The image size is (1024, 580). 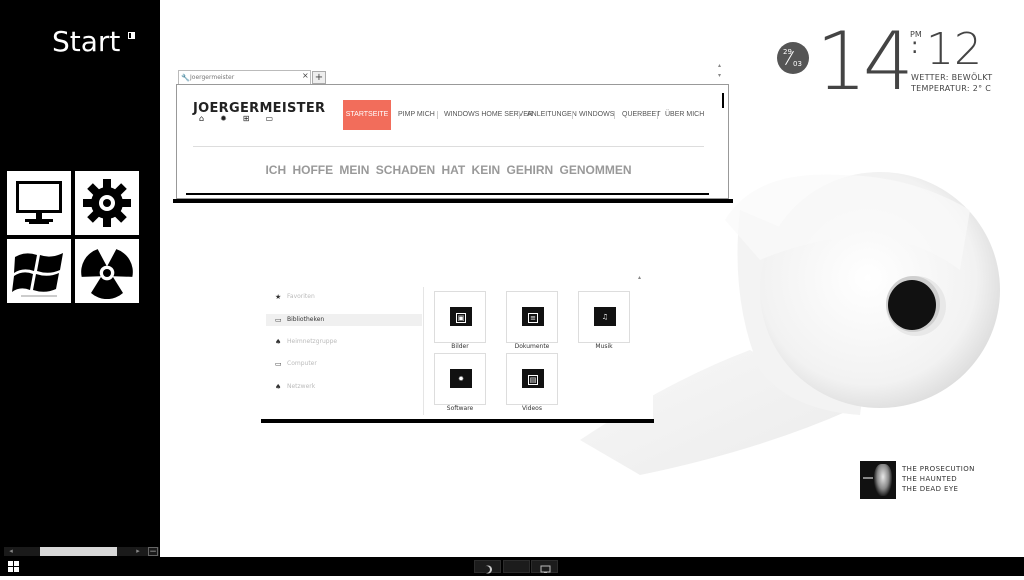 What do you see at coordinates (930, 479) in the screenshot?
I see `music-album: THE HAUNTED` at bounding box center [930, 479].